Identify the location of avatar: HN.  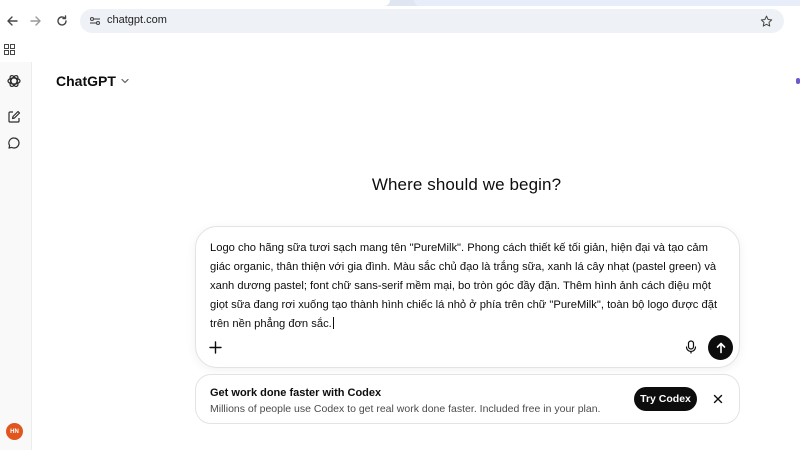
(14, 431).